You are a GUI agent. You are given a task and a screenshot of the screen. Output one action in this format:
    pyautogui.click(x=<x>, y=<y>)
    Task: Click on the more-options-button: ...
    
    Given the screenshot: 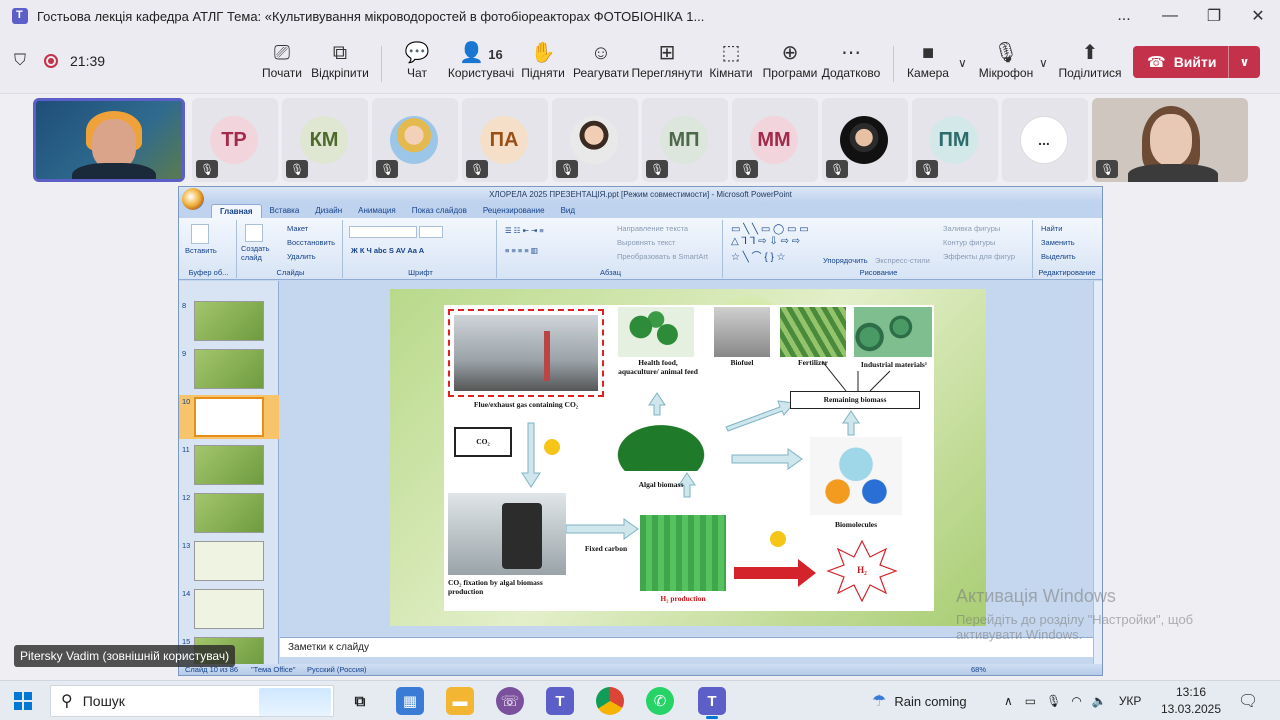 What is the action you would take?
    pyautogui.click(x=1124, y=16)
    